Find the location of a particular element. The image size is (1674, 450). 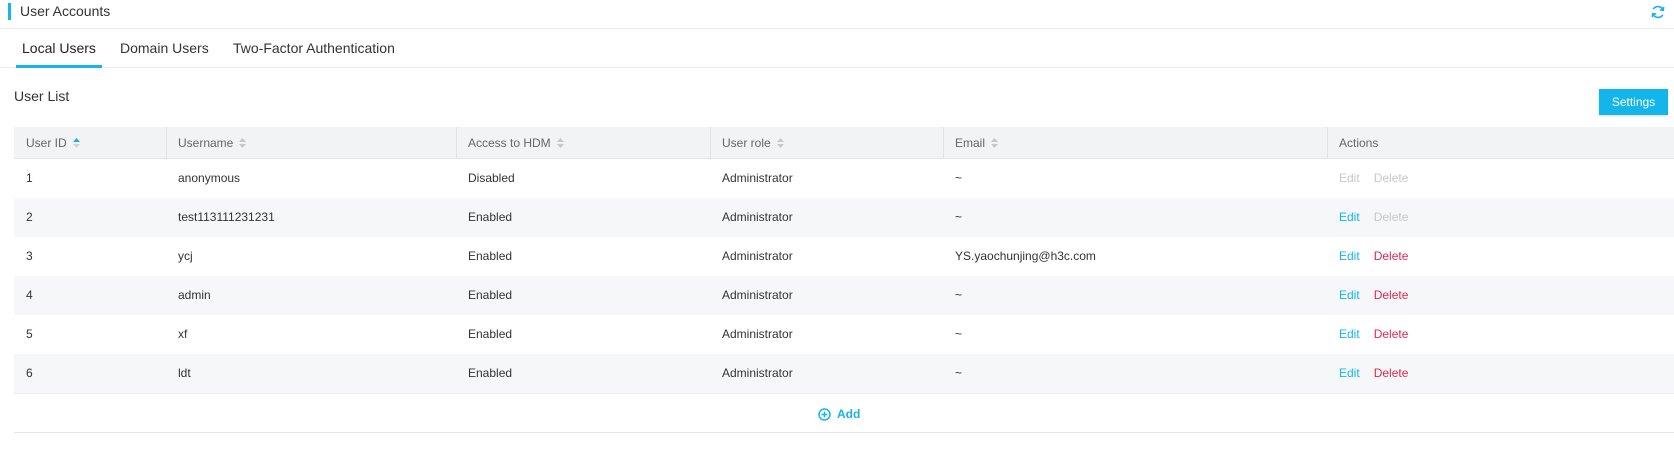

cell-username: ldt is located at coordinates (184, 373).